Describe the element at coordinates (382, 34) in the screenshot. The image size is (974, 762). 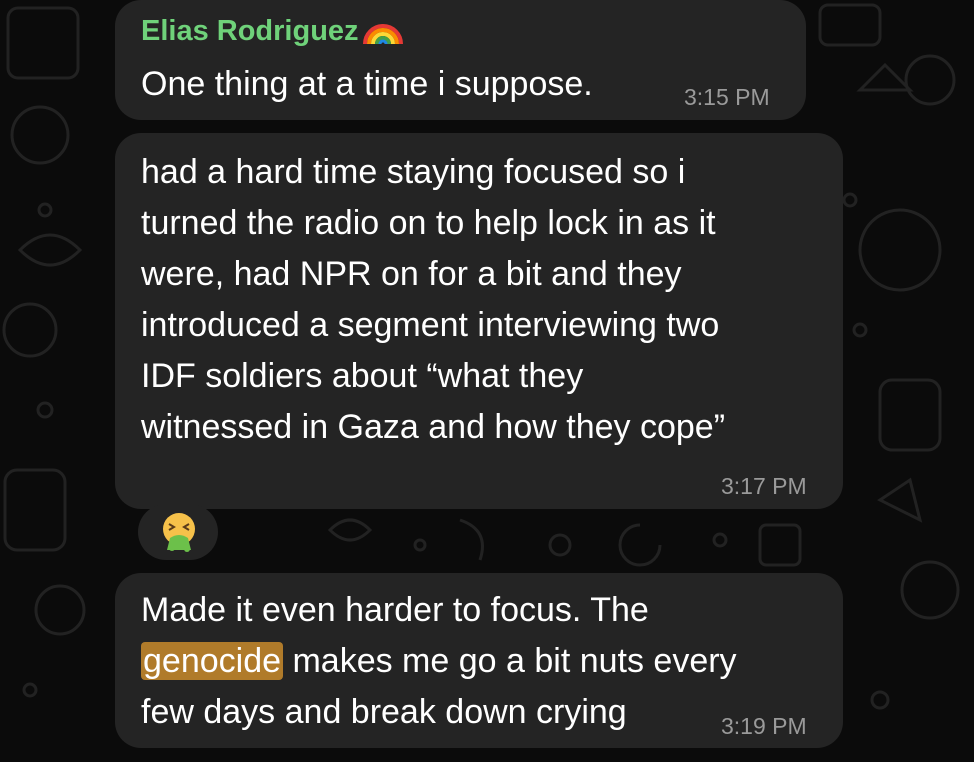
I see `rainbow-icon` at that location.